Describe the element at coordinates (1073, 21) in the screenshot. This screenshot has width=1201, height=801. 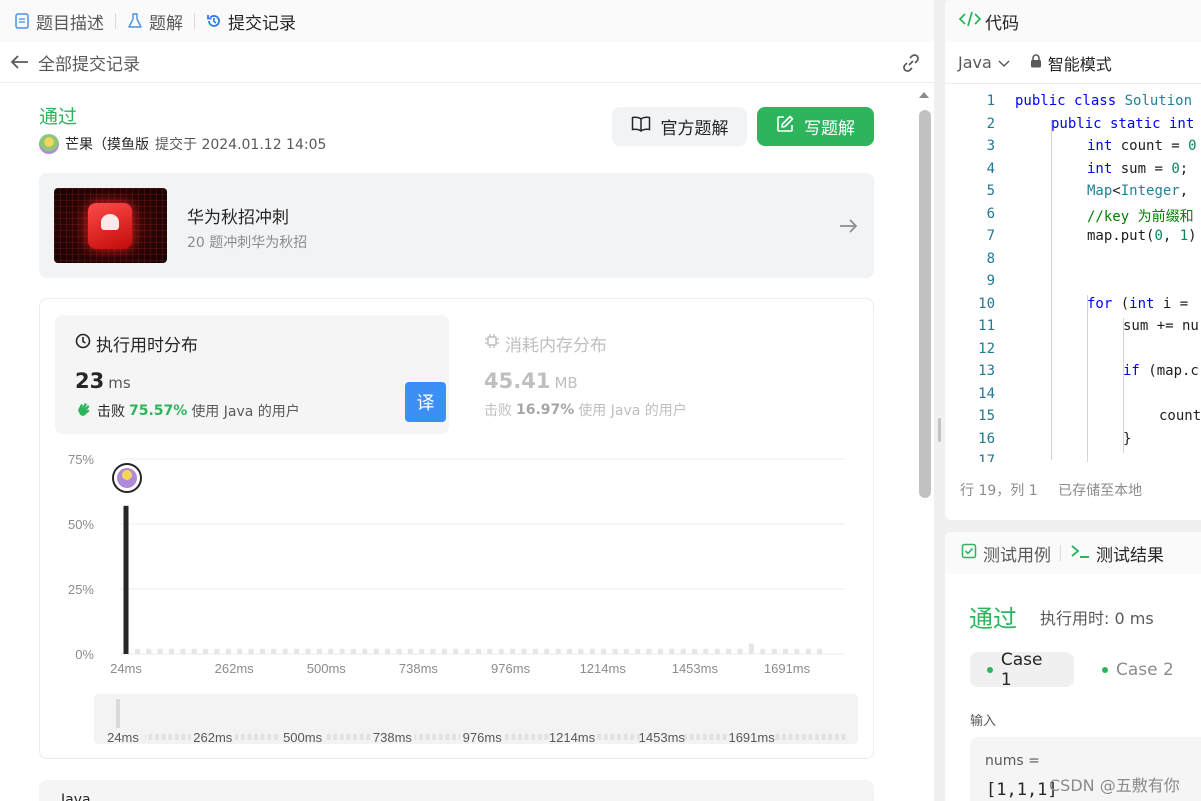
I see `code-tab: 代码` at that location.